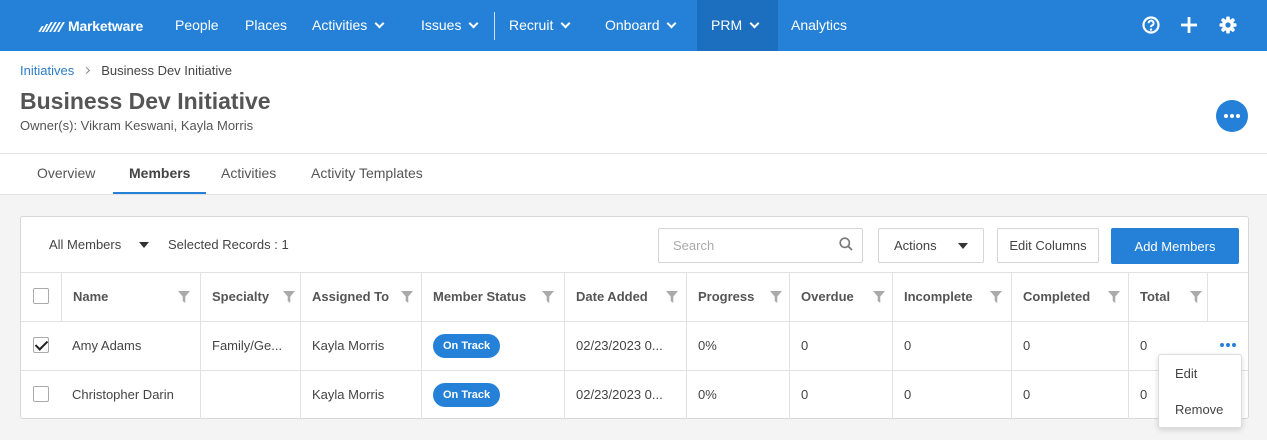 Image resolution: width=1267 pixels, height=440 pixels. I want to click on actions-dropdown: Actions, so click(931, 245).